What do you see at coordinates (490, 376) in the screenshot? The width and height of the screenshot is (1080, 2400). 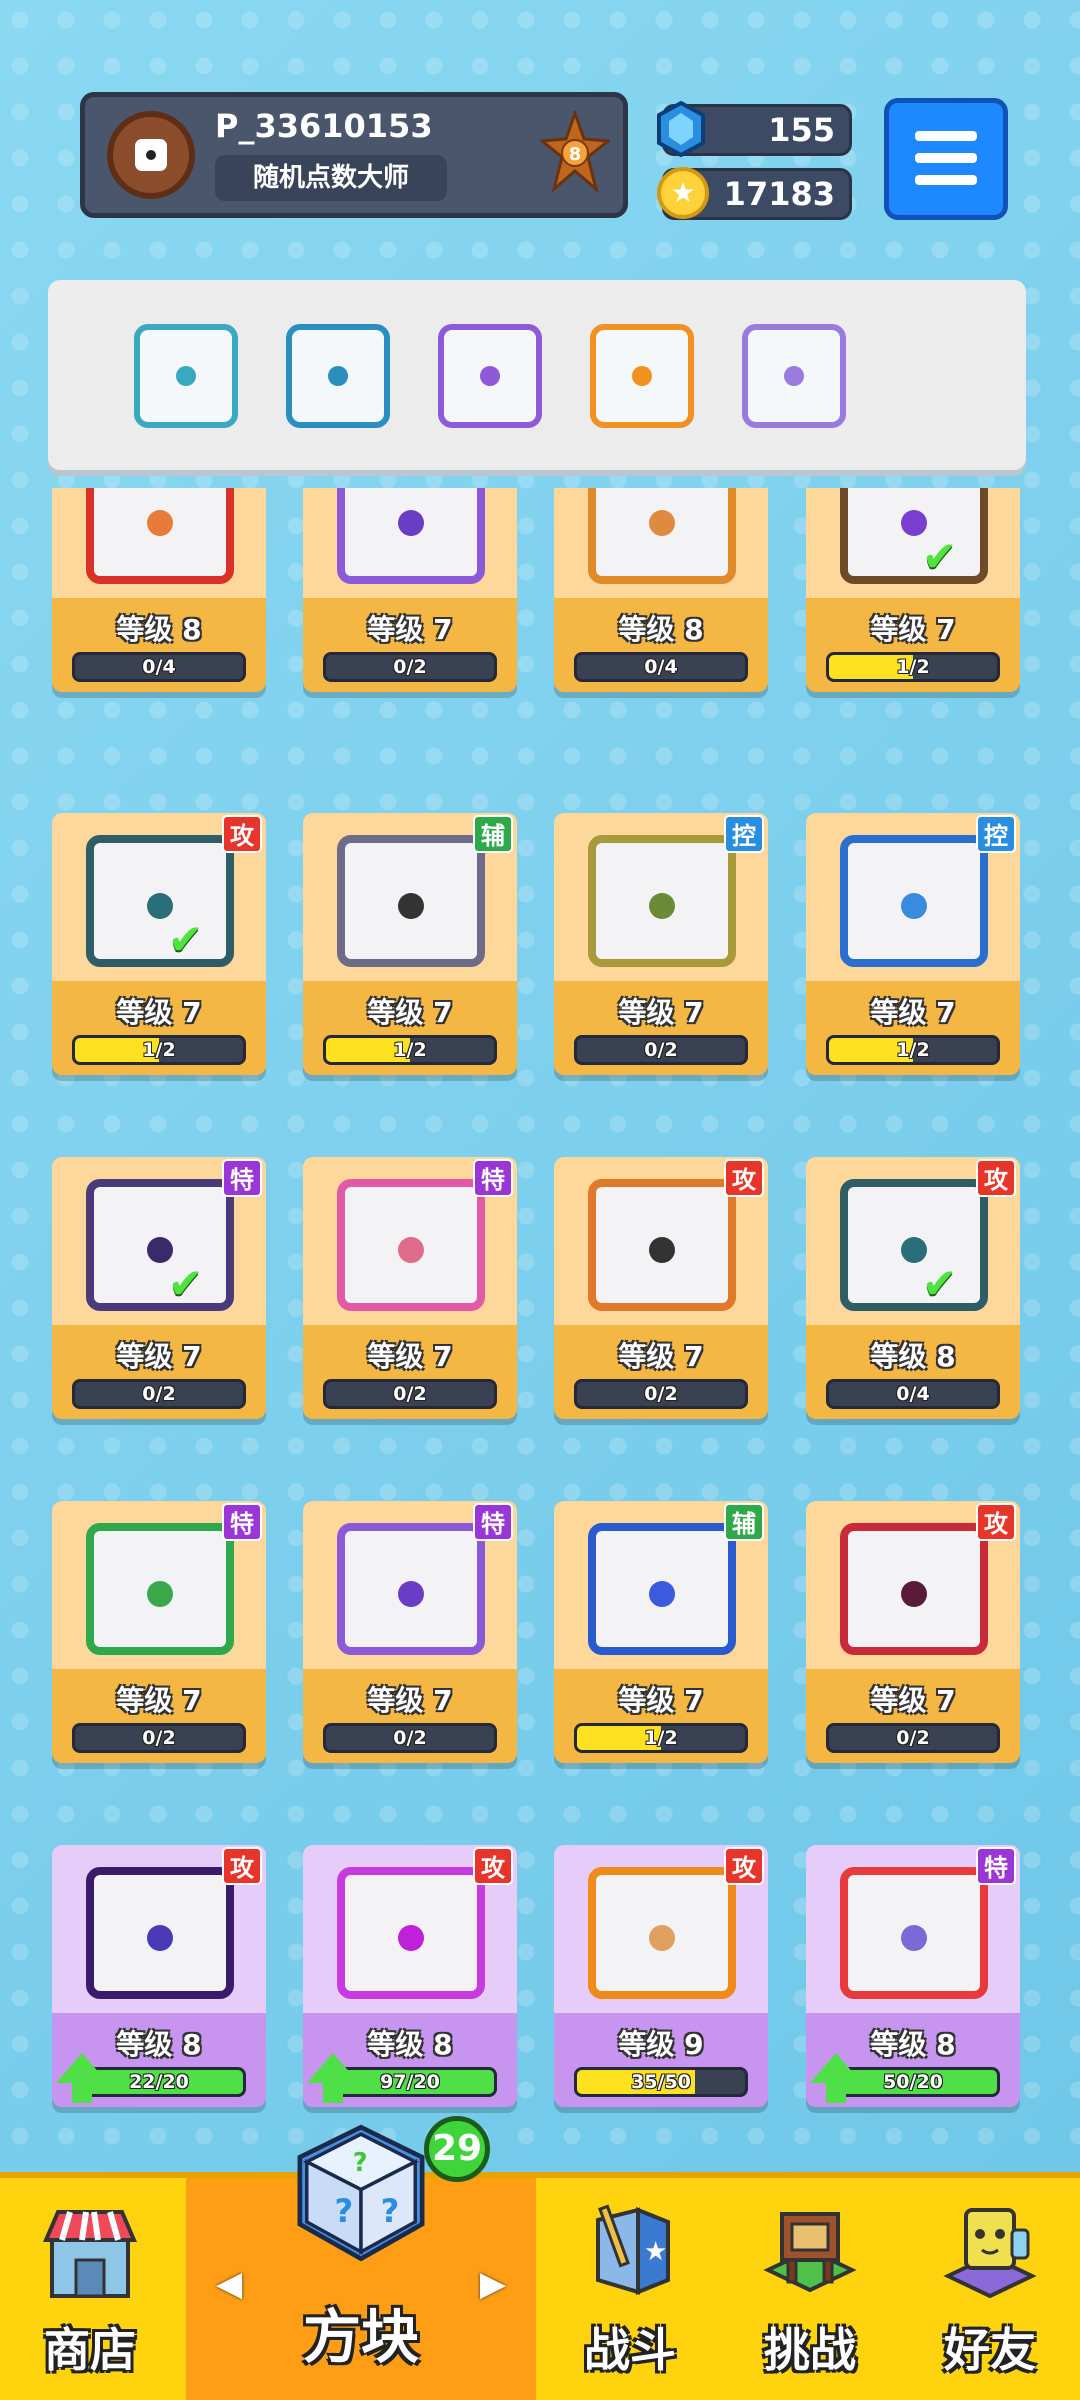 I see `deck-slot-purple-dragon-dice` at bounding box center [490, 376].